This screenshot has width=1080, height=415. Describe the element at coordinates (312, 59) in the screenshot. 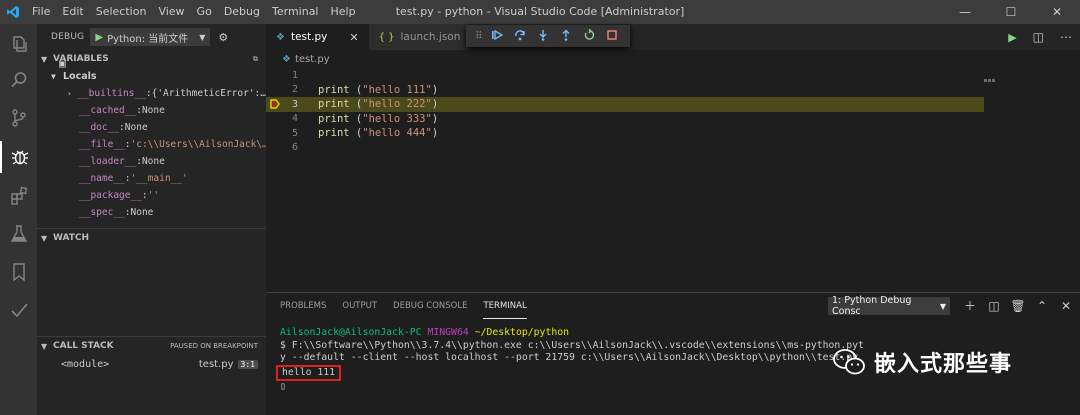

I see `breadcrumb-file: test.py` at that location.